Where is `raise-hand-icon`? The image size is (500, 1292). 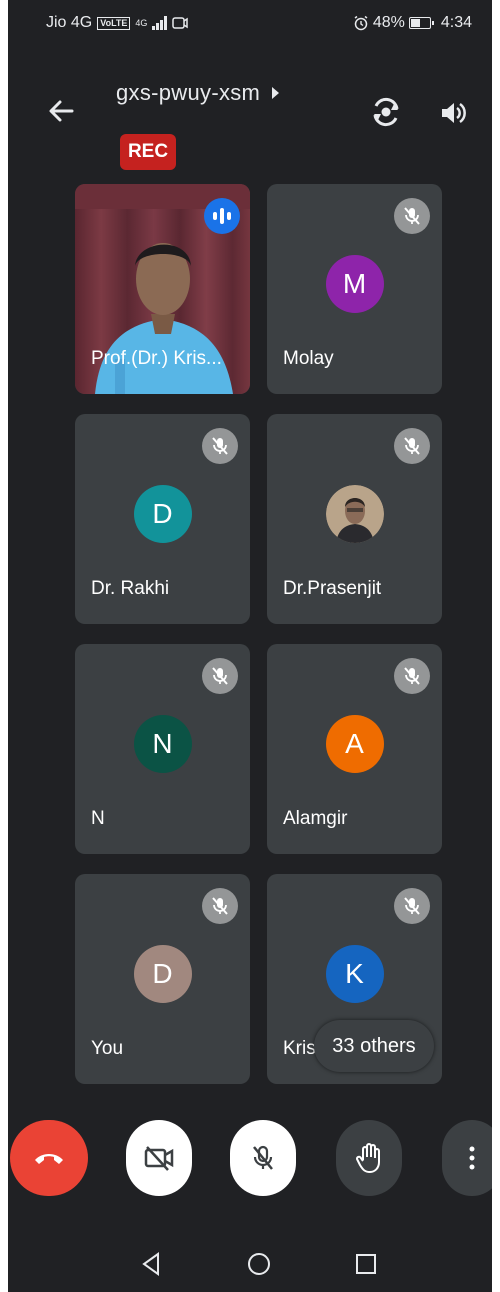
raise-hand-icon is located at coordinates (368, 1158).